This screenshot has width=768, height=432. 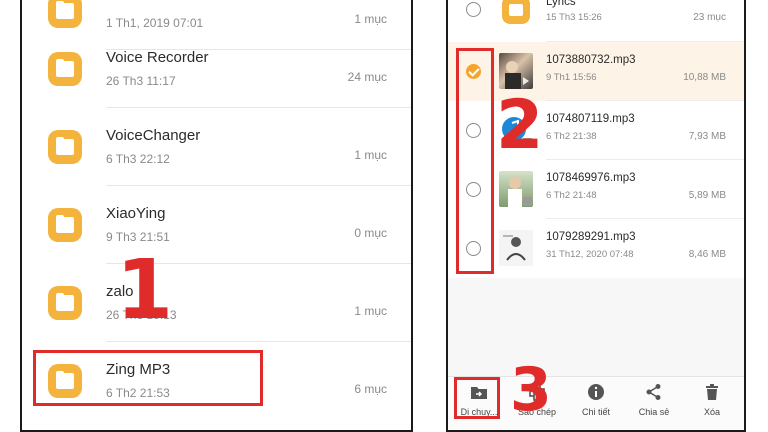 What do you see at coordinates (596, 392) in the screenshot?
I see `info-icon` at bounding box center [596, 392].